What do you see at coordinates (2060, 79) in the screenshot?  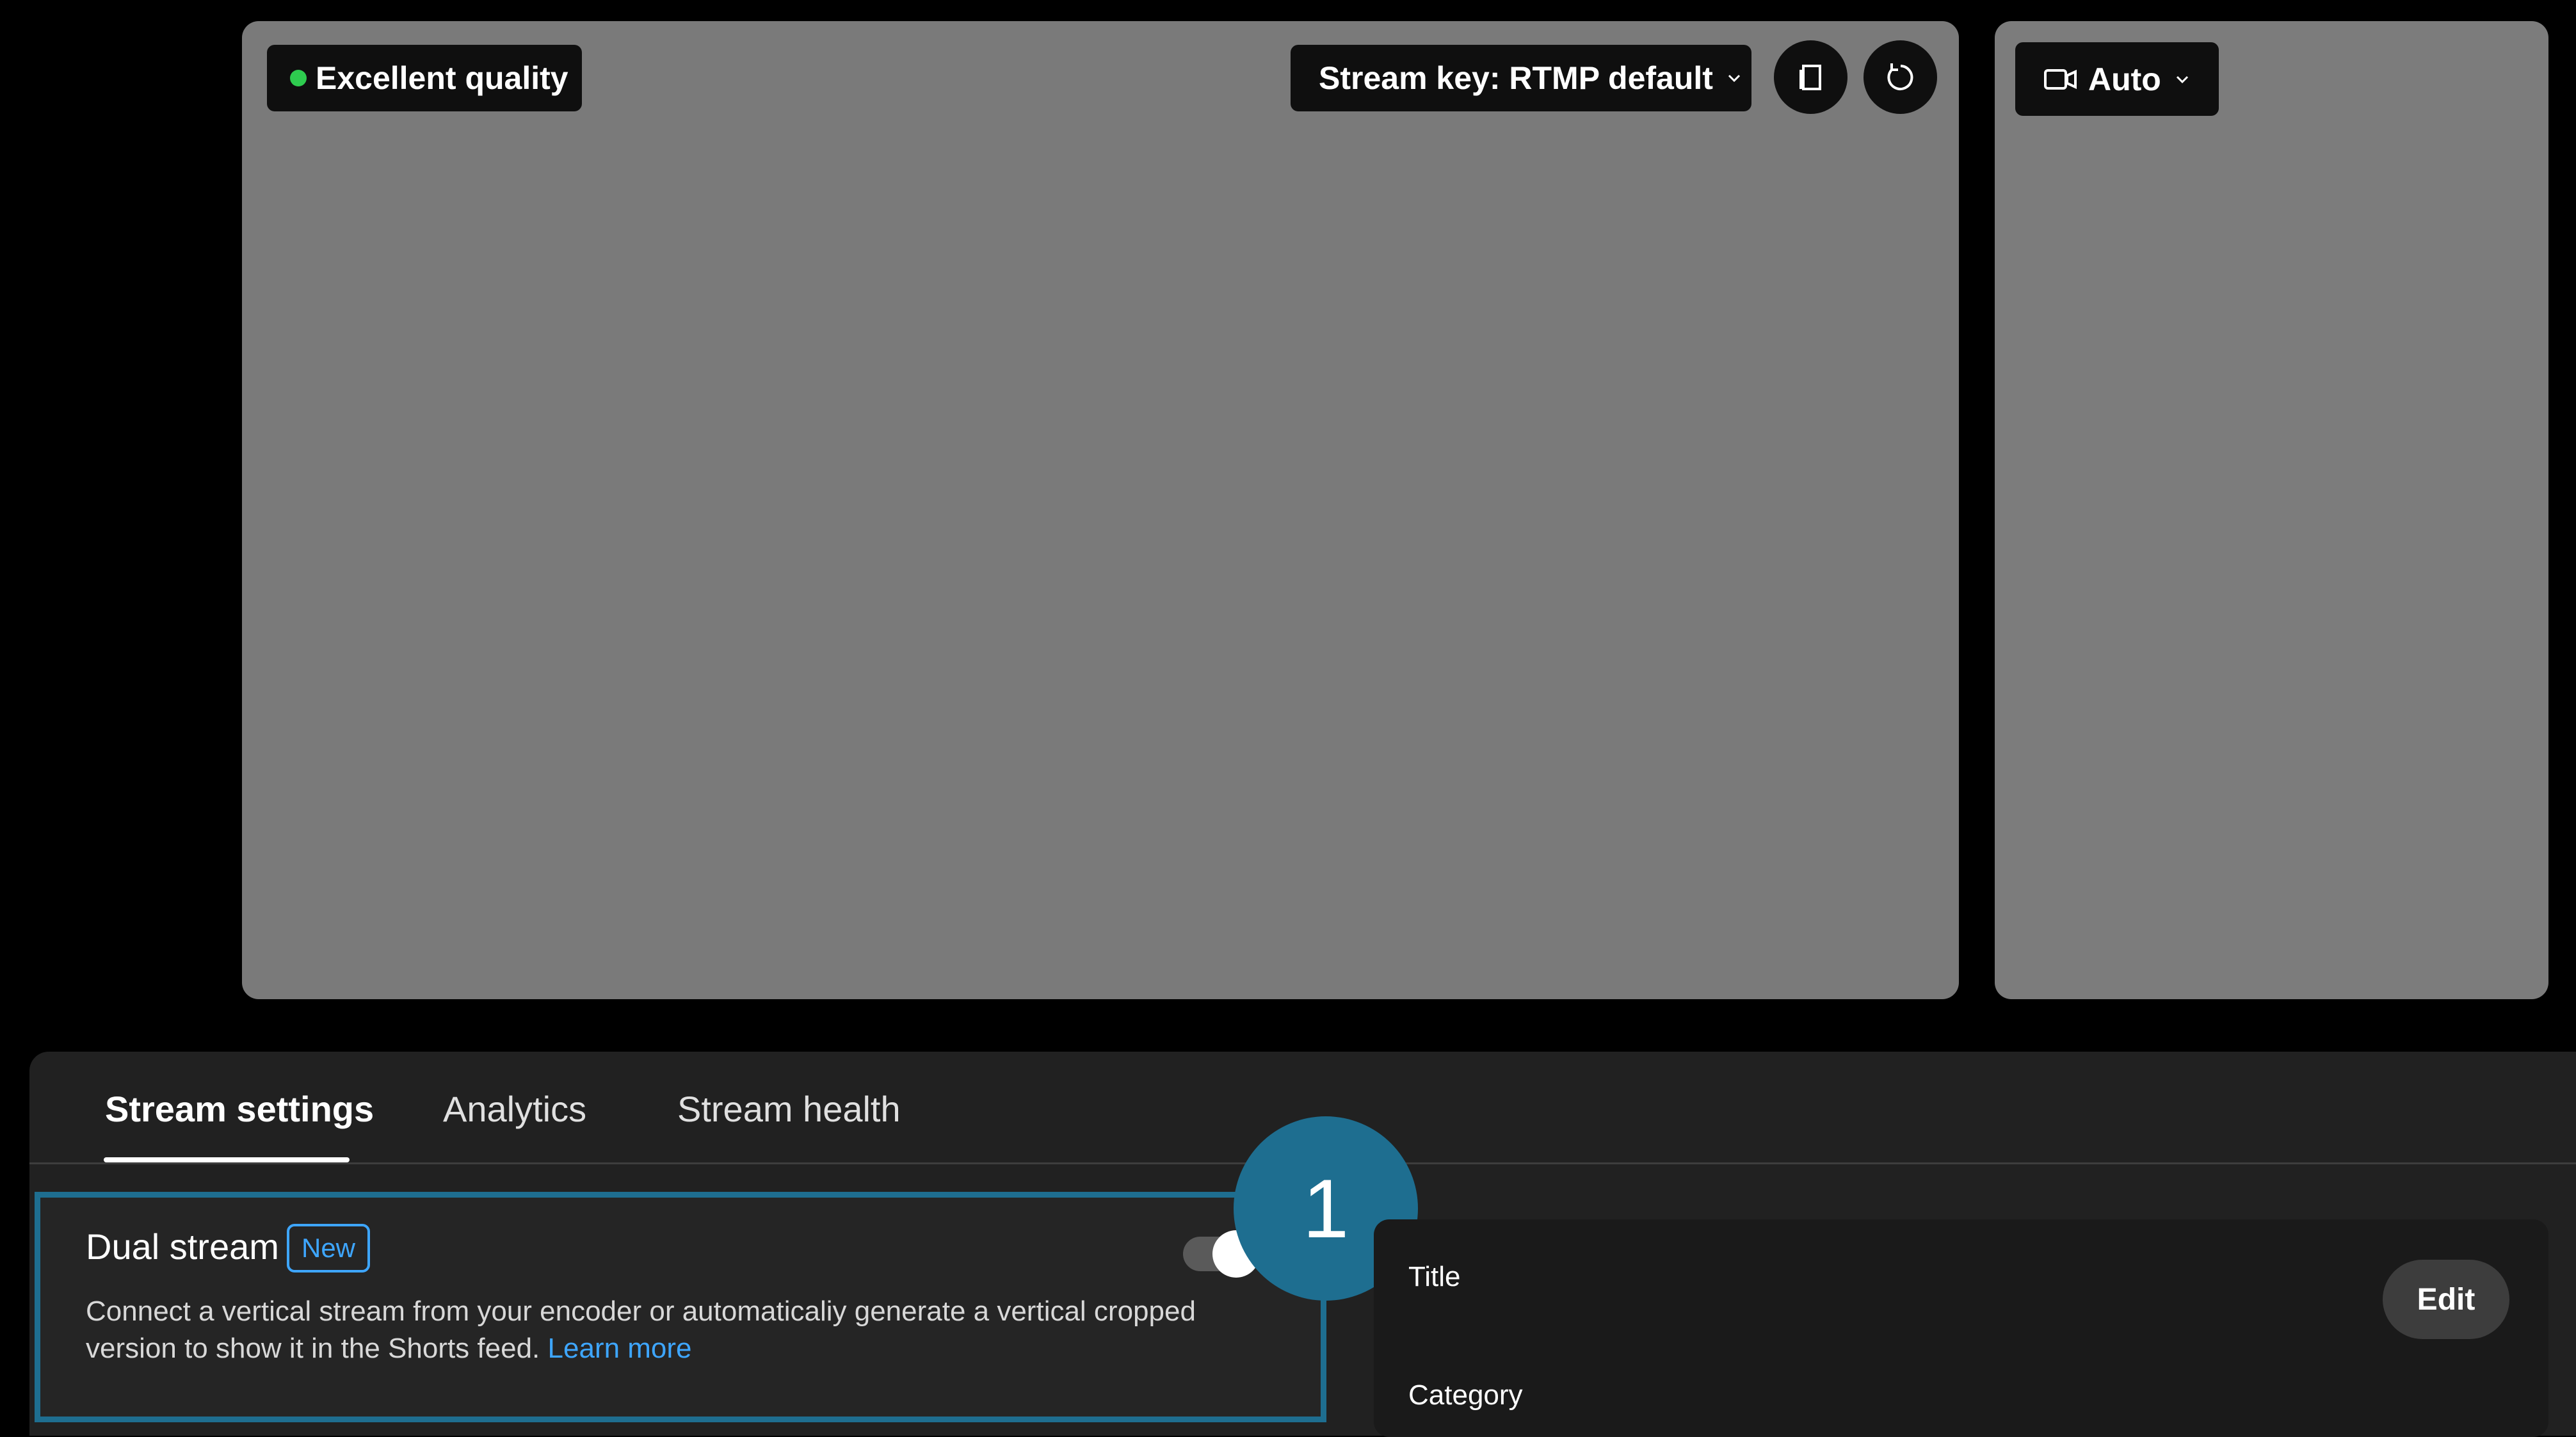 I see `camera-icon` at bounding box center [2060, 79].